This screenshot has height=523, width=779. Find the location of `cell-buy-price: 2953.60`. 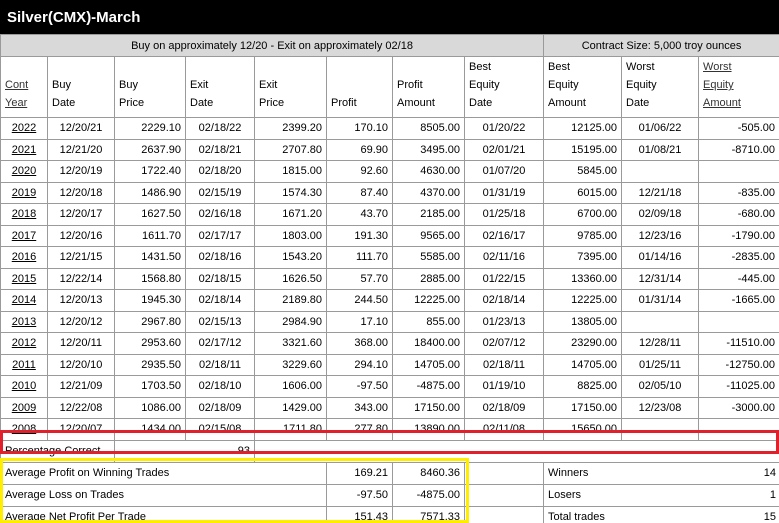

cell-buy-price: 2953.60 is located at coordinates (150, 343).